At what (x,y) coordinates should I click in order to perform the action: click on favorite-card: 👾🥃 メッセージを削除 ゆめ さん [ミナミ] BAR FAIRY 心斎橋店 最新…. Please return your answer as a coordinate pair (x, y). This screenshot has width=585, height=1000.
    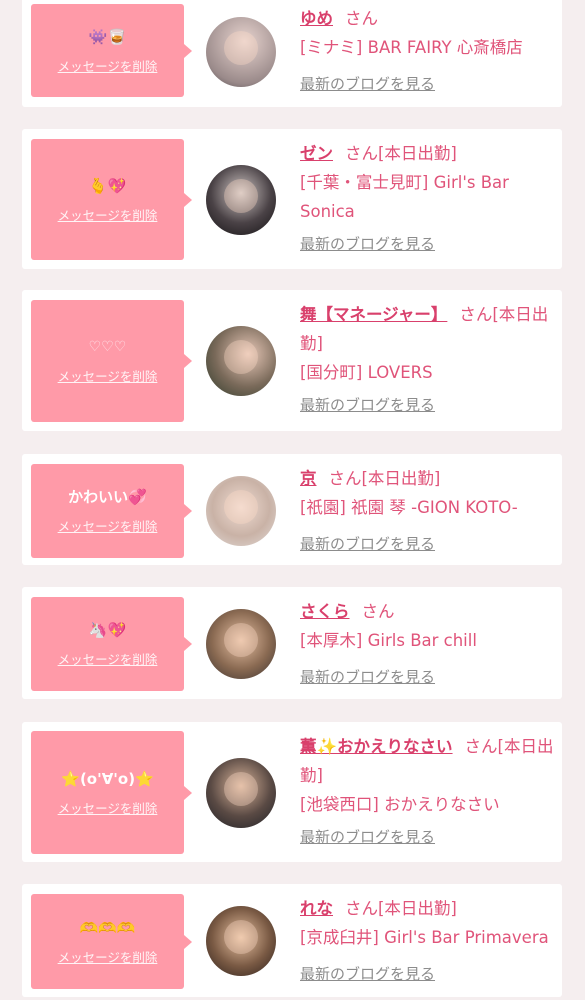
    Looking at the image, I should click on (292, 53).